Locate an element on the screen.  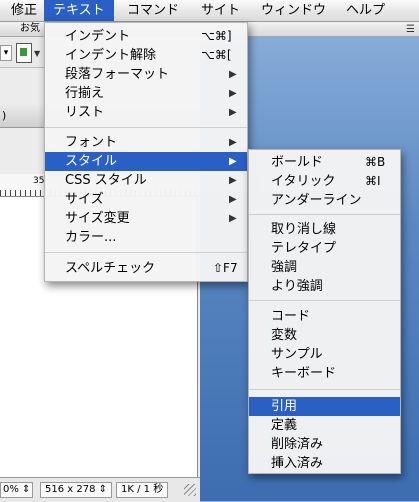
submenu-item-definition: 定義 is located at coordinates (324, 425).